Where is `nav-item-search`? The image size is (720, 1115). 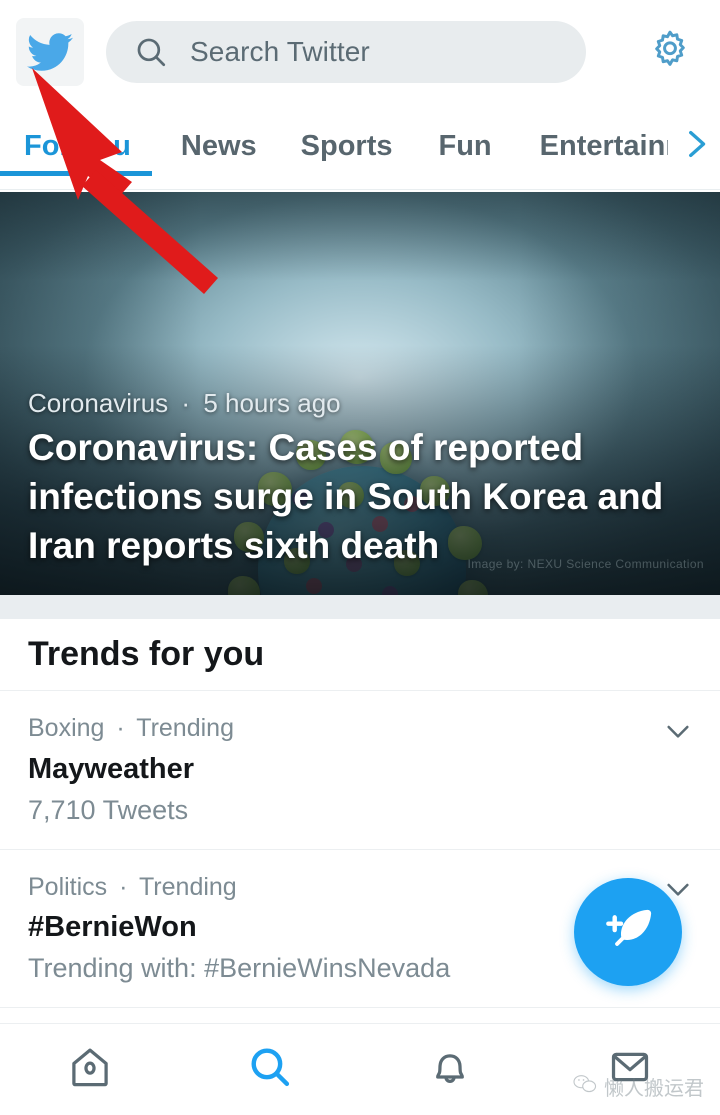
nav-item-search is located at coordinates (270, 1069).